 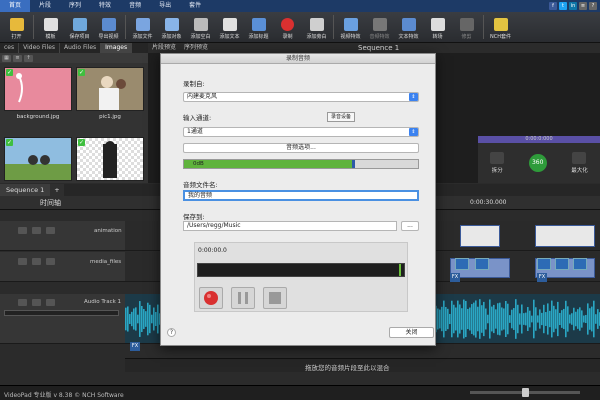 What do you see at coordinates (379, 27) in the screenshot?
I see `audio-effects-button: 音频特效` at bounding box center [379, 27].